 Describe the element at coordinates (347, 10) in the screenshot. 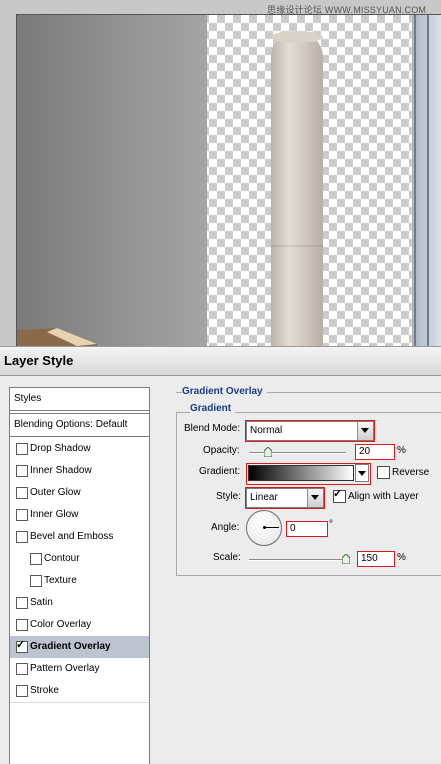

I see `watermark: 思缘设计论坛 WWW.MISSYUAN.COM` at that location.